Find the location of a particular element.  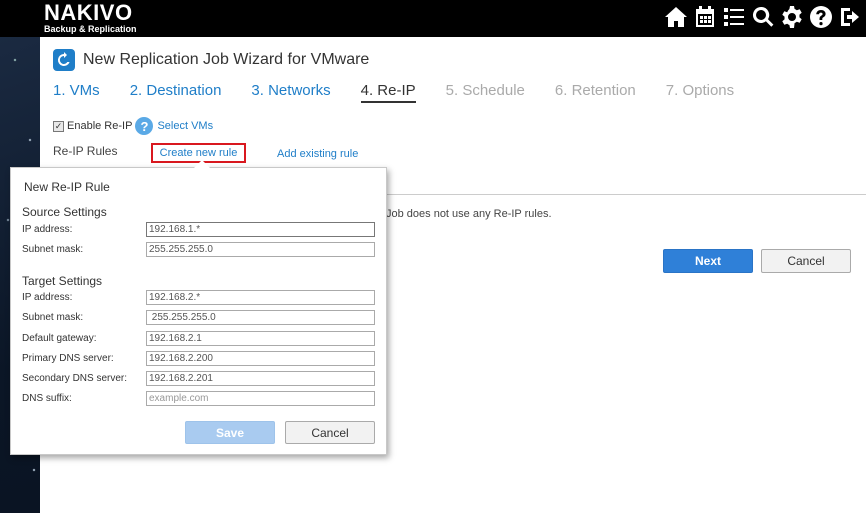

empty-rules-note: Job does not use any Re-IP rules. is located at coordinates (469, 214).